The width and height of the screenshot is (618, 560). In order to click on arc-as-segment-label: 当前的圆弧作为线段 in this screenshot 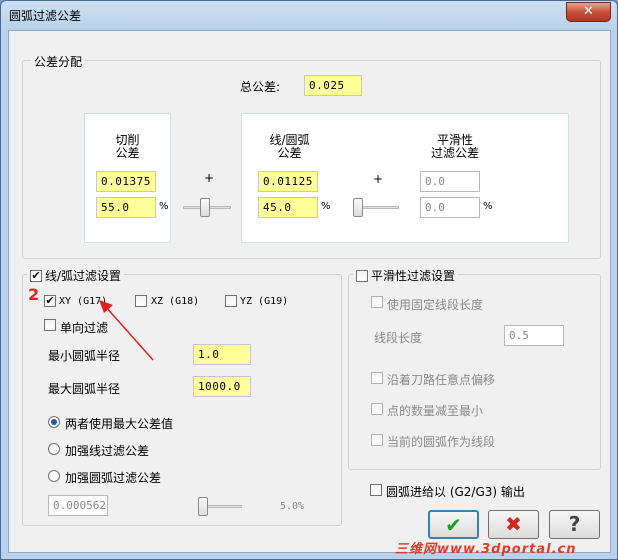, I will do `click(441, 442)`.